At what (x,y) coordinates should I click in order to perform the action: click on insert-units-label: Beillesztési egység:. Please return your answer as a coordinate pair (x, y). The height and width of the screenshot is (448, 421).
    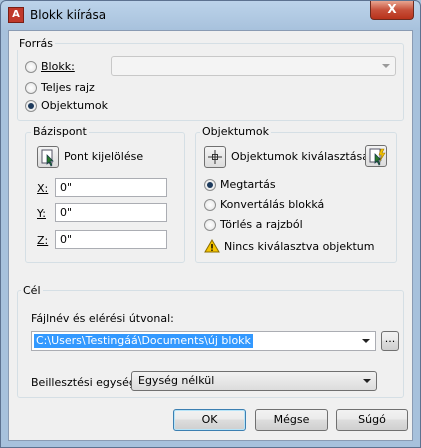
    Looking at the image, I should click on (85, 382).